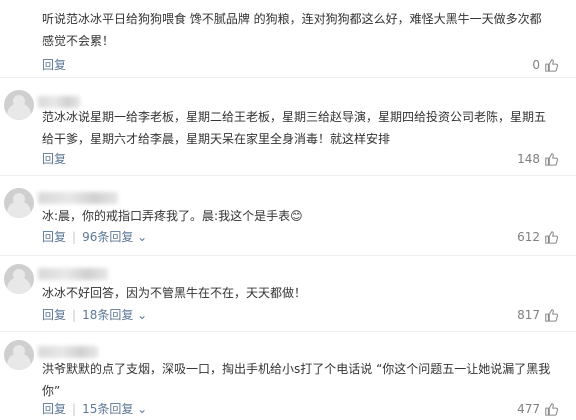  What do you see at coordinates (107, 237) in the screenshot?
I see `more-replies-link: 96条回复` at bounding box center [107, 237].